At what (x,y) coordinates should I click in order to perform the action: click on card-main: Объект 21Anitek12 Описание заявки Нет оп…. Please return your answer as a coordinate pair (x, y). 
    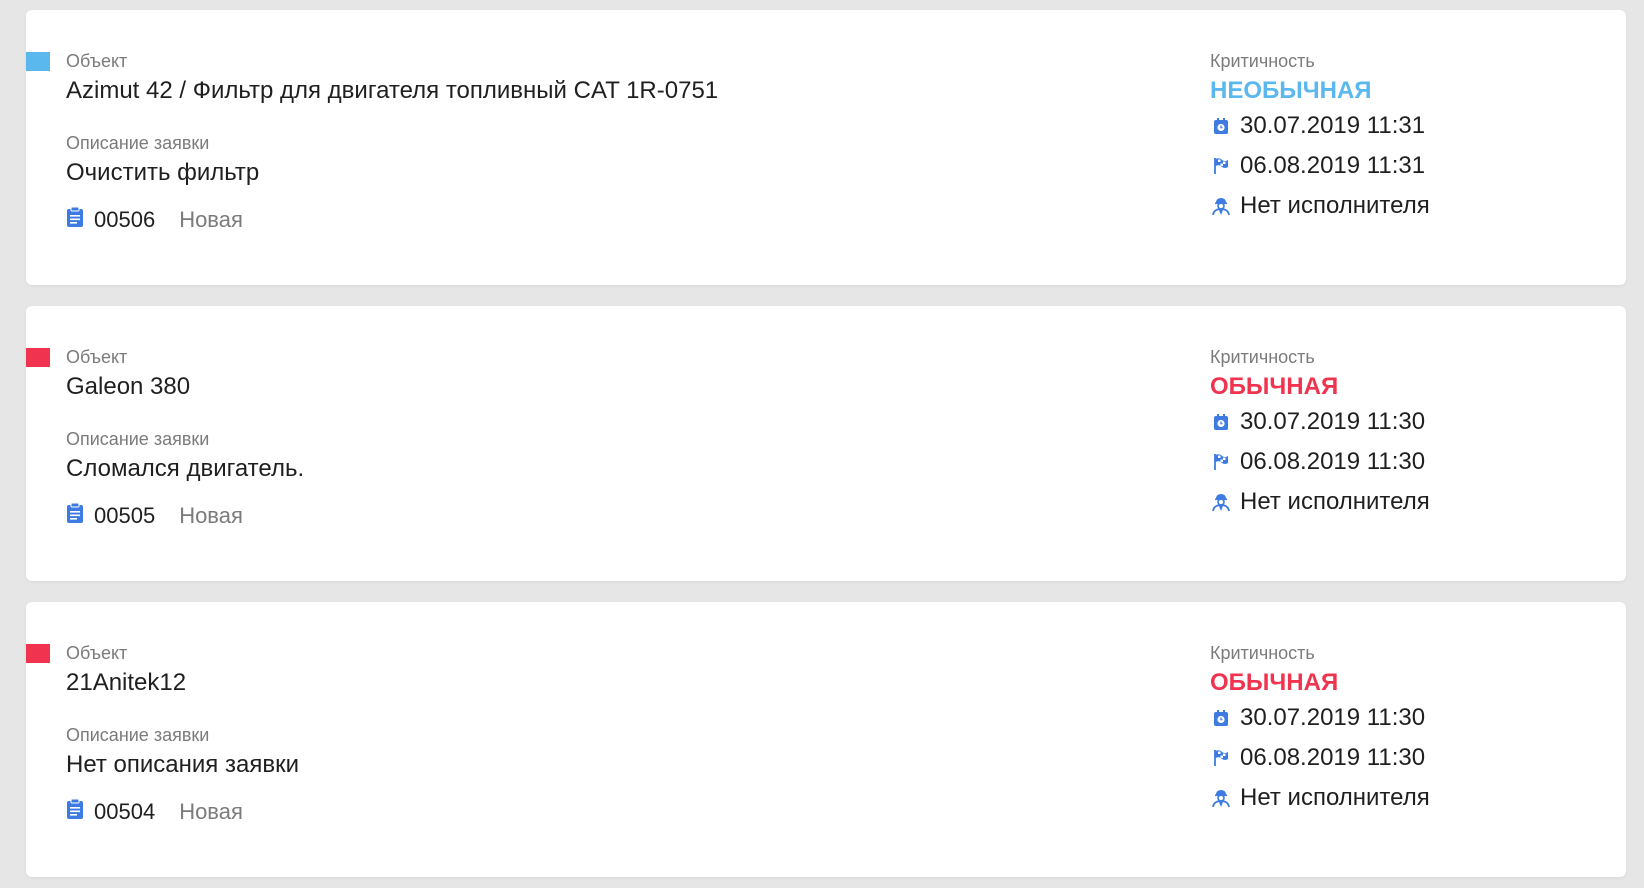
    Looking at the image, I should click on (182, 734).